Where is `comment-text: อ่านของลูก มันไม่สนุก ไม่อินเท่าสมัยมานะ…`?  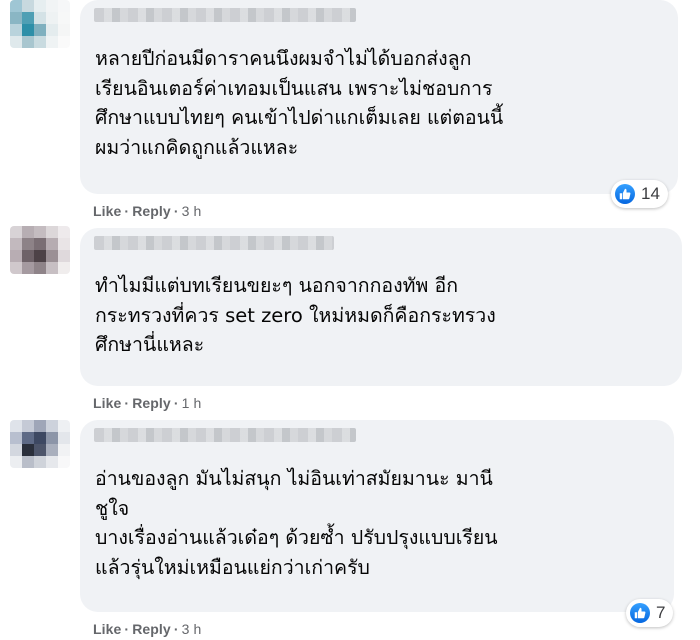
comment-text: อ่านของลูก มันไม่สนุก ไม่อินเท่าสมัยมานะ… is located at coordinates (296, 523).